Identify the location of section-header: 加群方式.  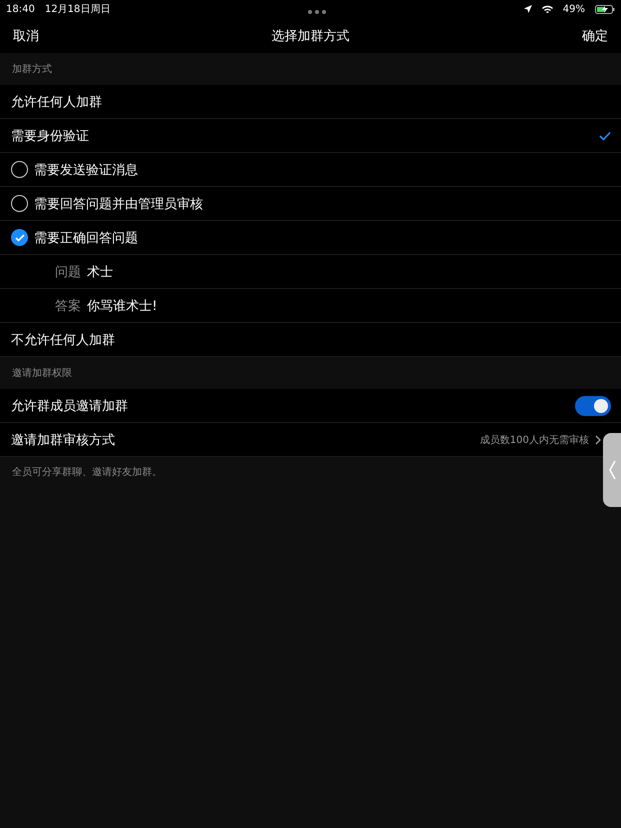
(32, 69).